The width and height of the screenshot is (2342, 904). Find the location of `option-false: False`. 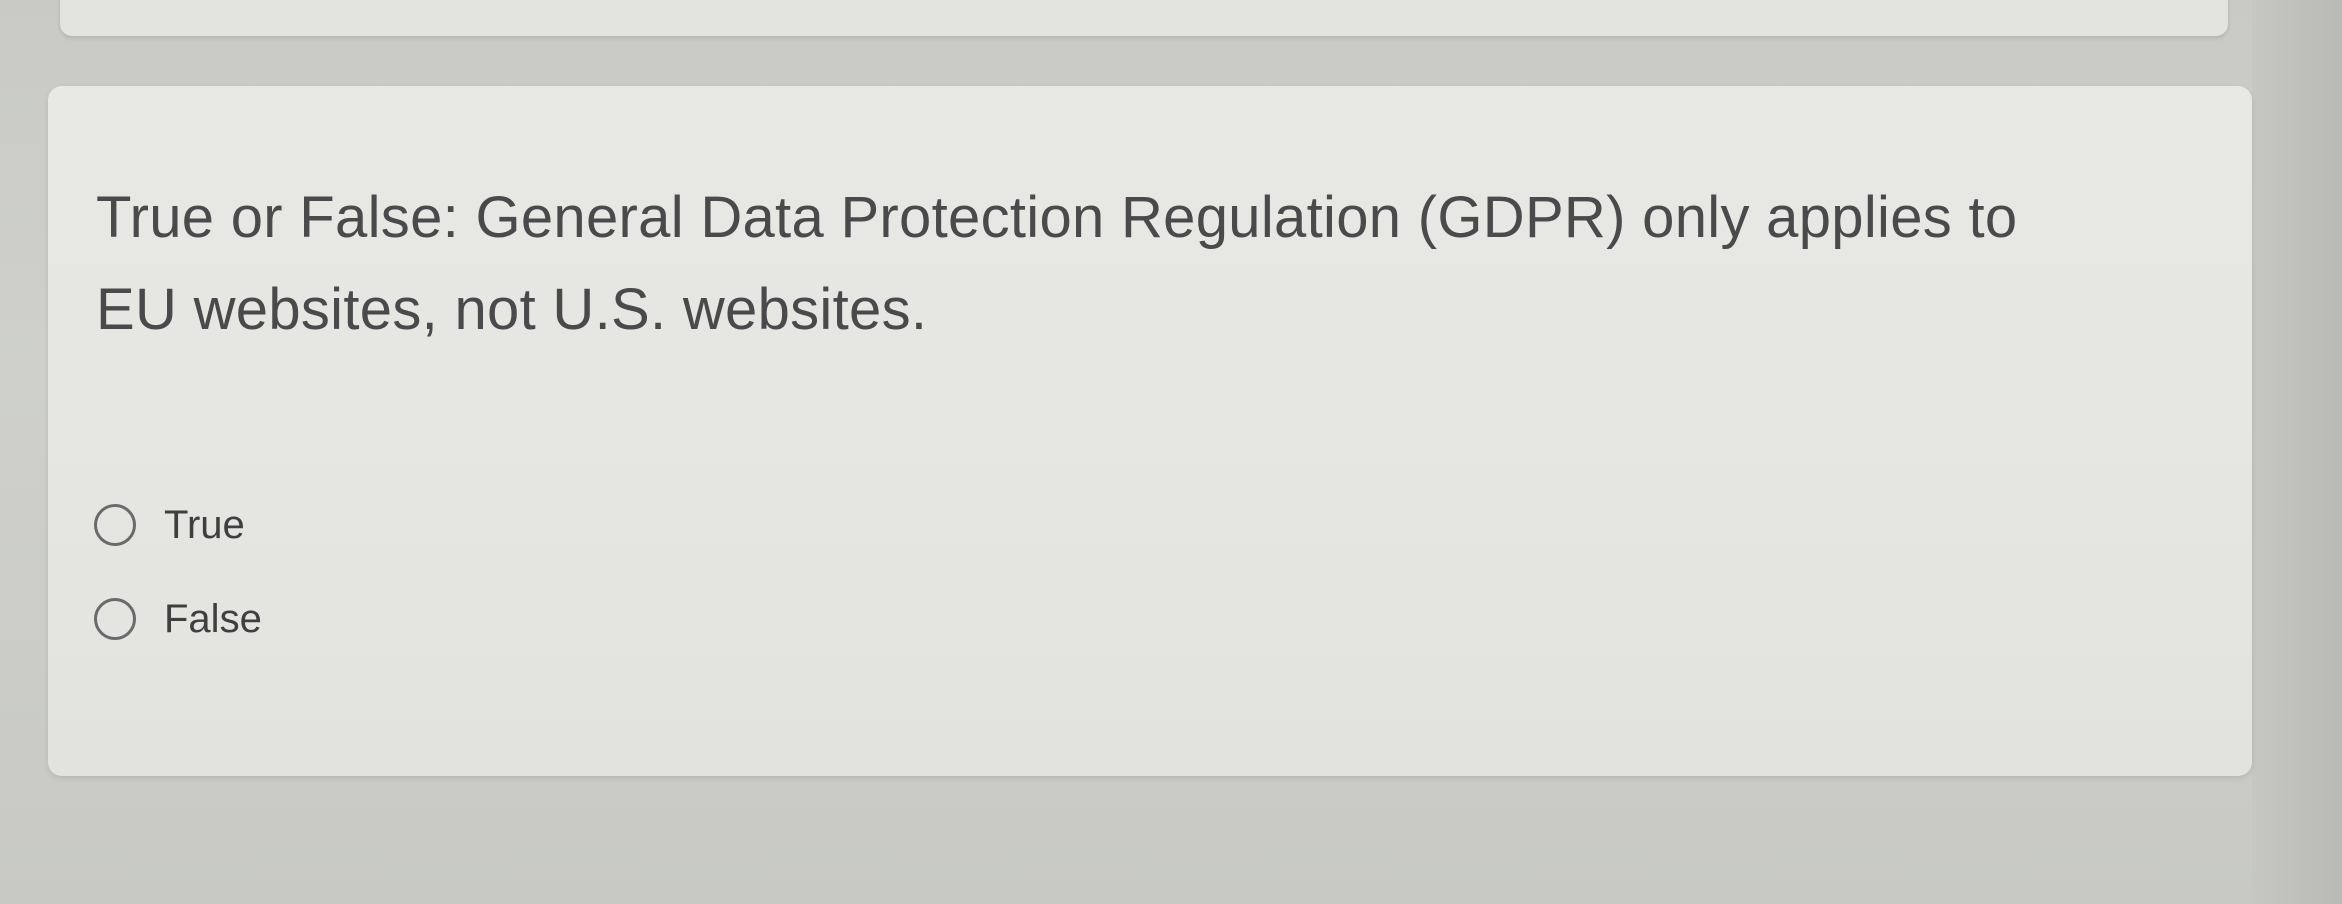

option-false: False is located at coordinates (178, 619).